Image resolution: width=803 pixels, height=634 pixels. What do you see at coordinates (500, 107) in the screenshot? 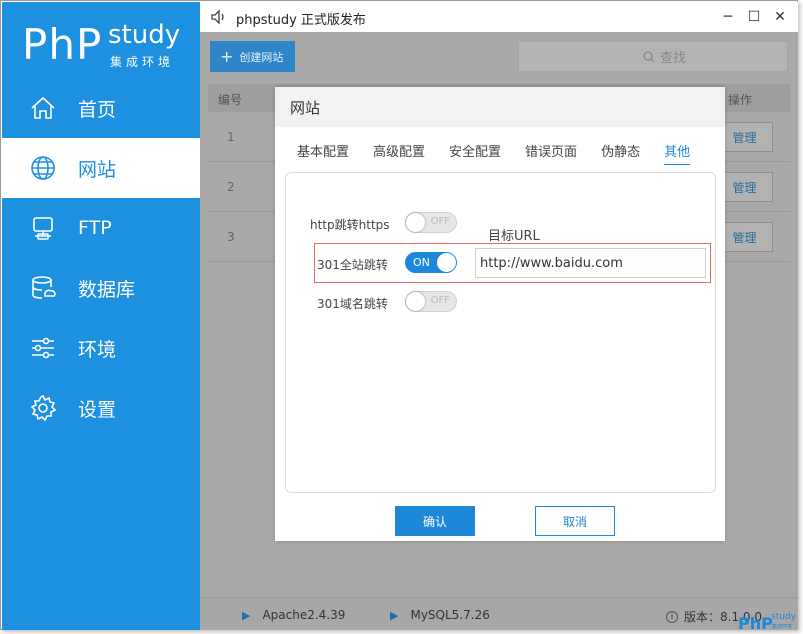
I see `dialog-header: 网站` at bounding box center [500, 107].